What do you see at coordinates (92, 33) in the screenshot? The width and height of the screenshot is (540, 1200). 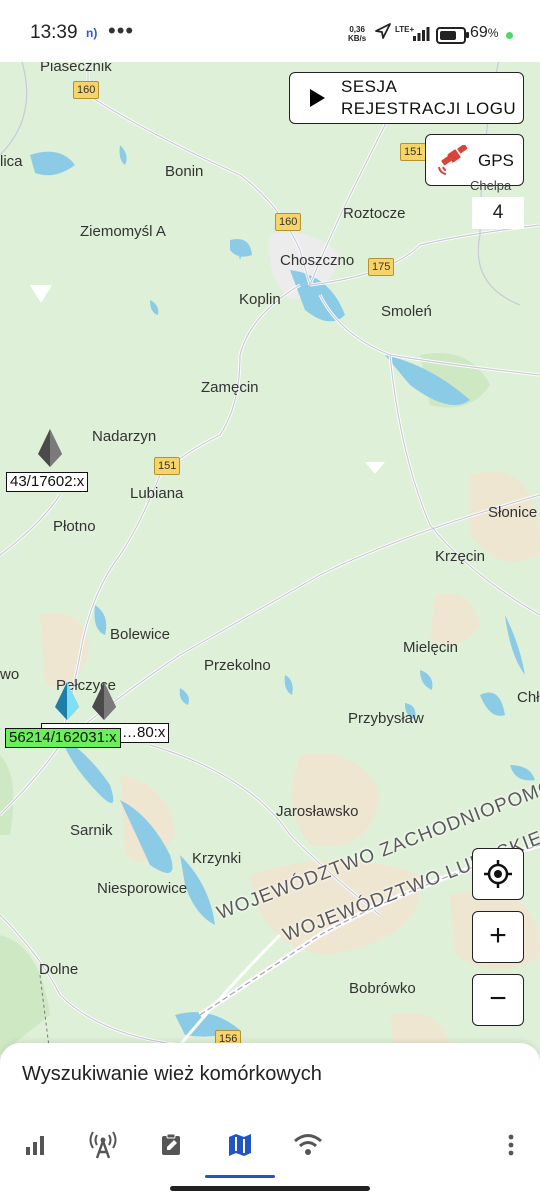 I see `nfc-icon: n)` at bounding box center [92, 33].